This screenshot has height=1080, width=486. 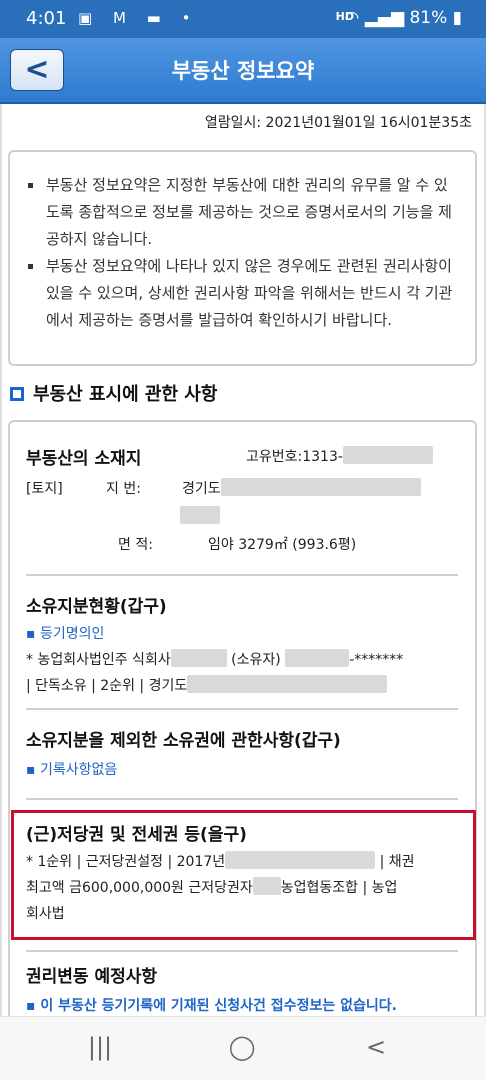 I want to click on land-type: [토지], so click(x=44, y=489).